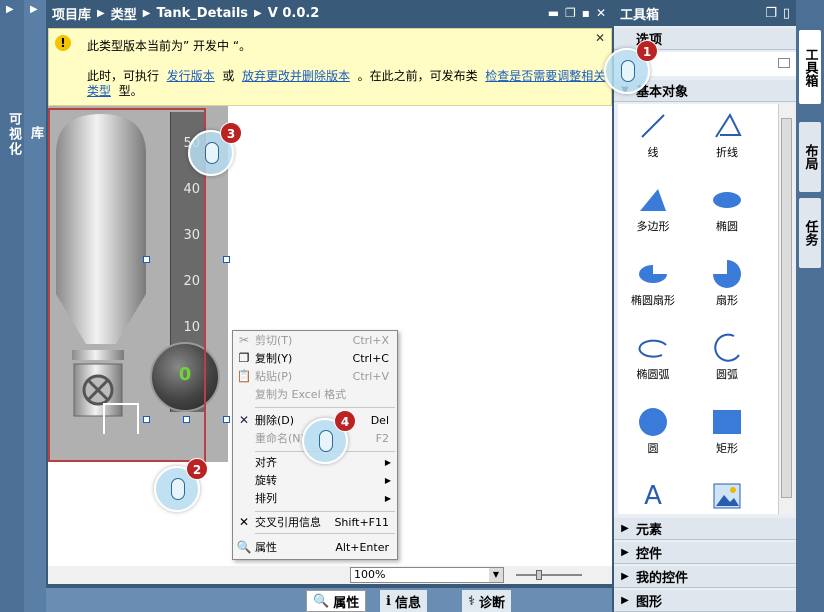 The height and width of the screenshot is (612, 824). Describe the element at coordinates (727, 274) in the screenshot. I see `circle-segment-icon` at that location.